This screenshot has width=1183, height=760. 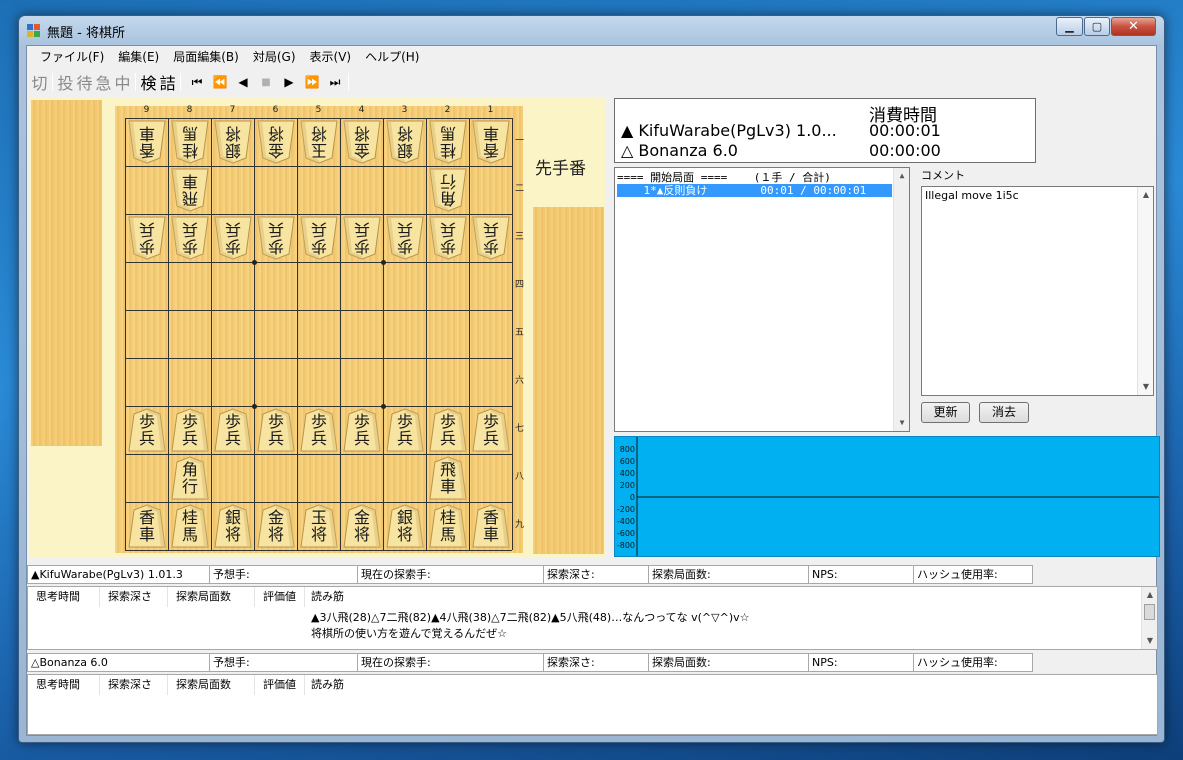 I want to click on stop-icon: ■, so click(x=264, y=82).